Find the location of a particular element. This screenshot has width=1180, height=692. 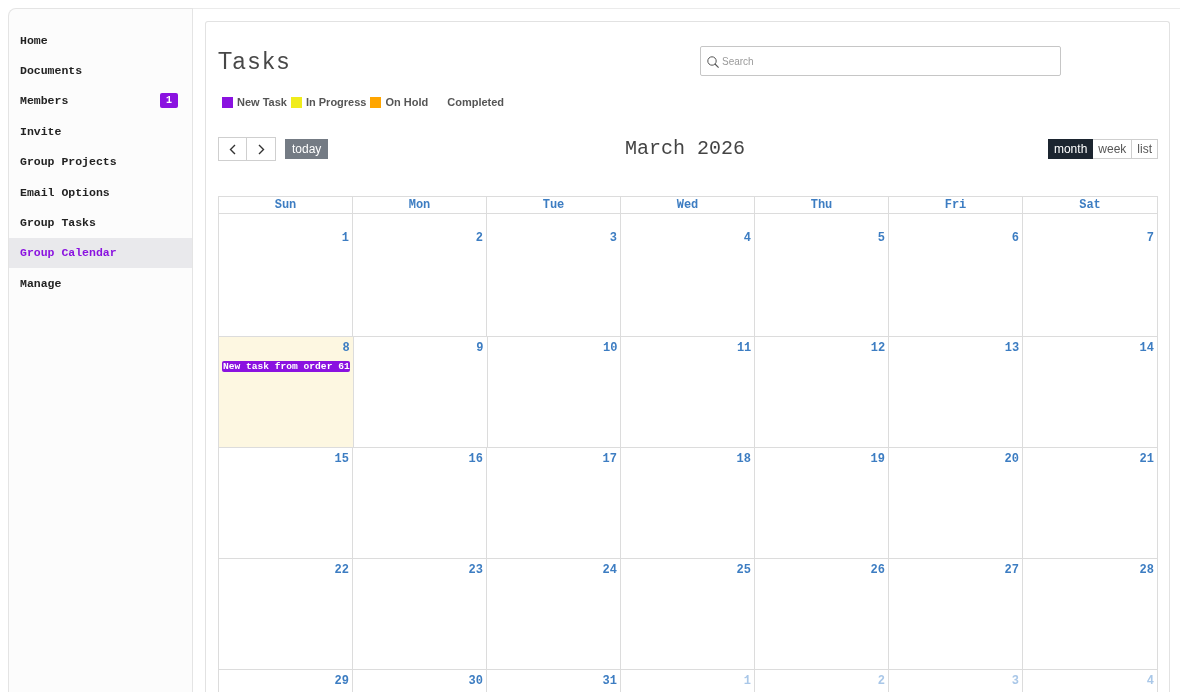

calendar-title: March 2026 is located at coordinates (685, 149).